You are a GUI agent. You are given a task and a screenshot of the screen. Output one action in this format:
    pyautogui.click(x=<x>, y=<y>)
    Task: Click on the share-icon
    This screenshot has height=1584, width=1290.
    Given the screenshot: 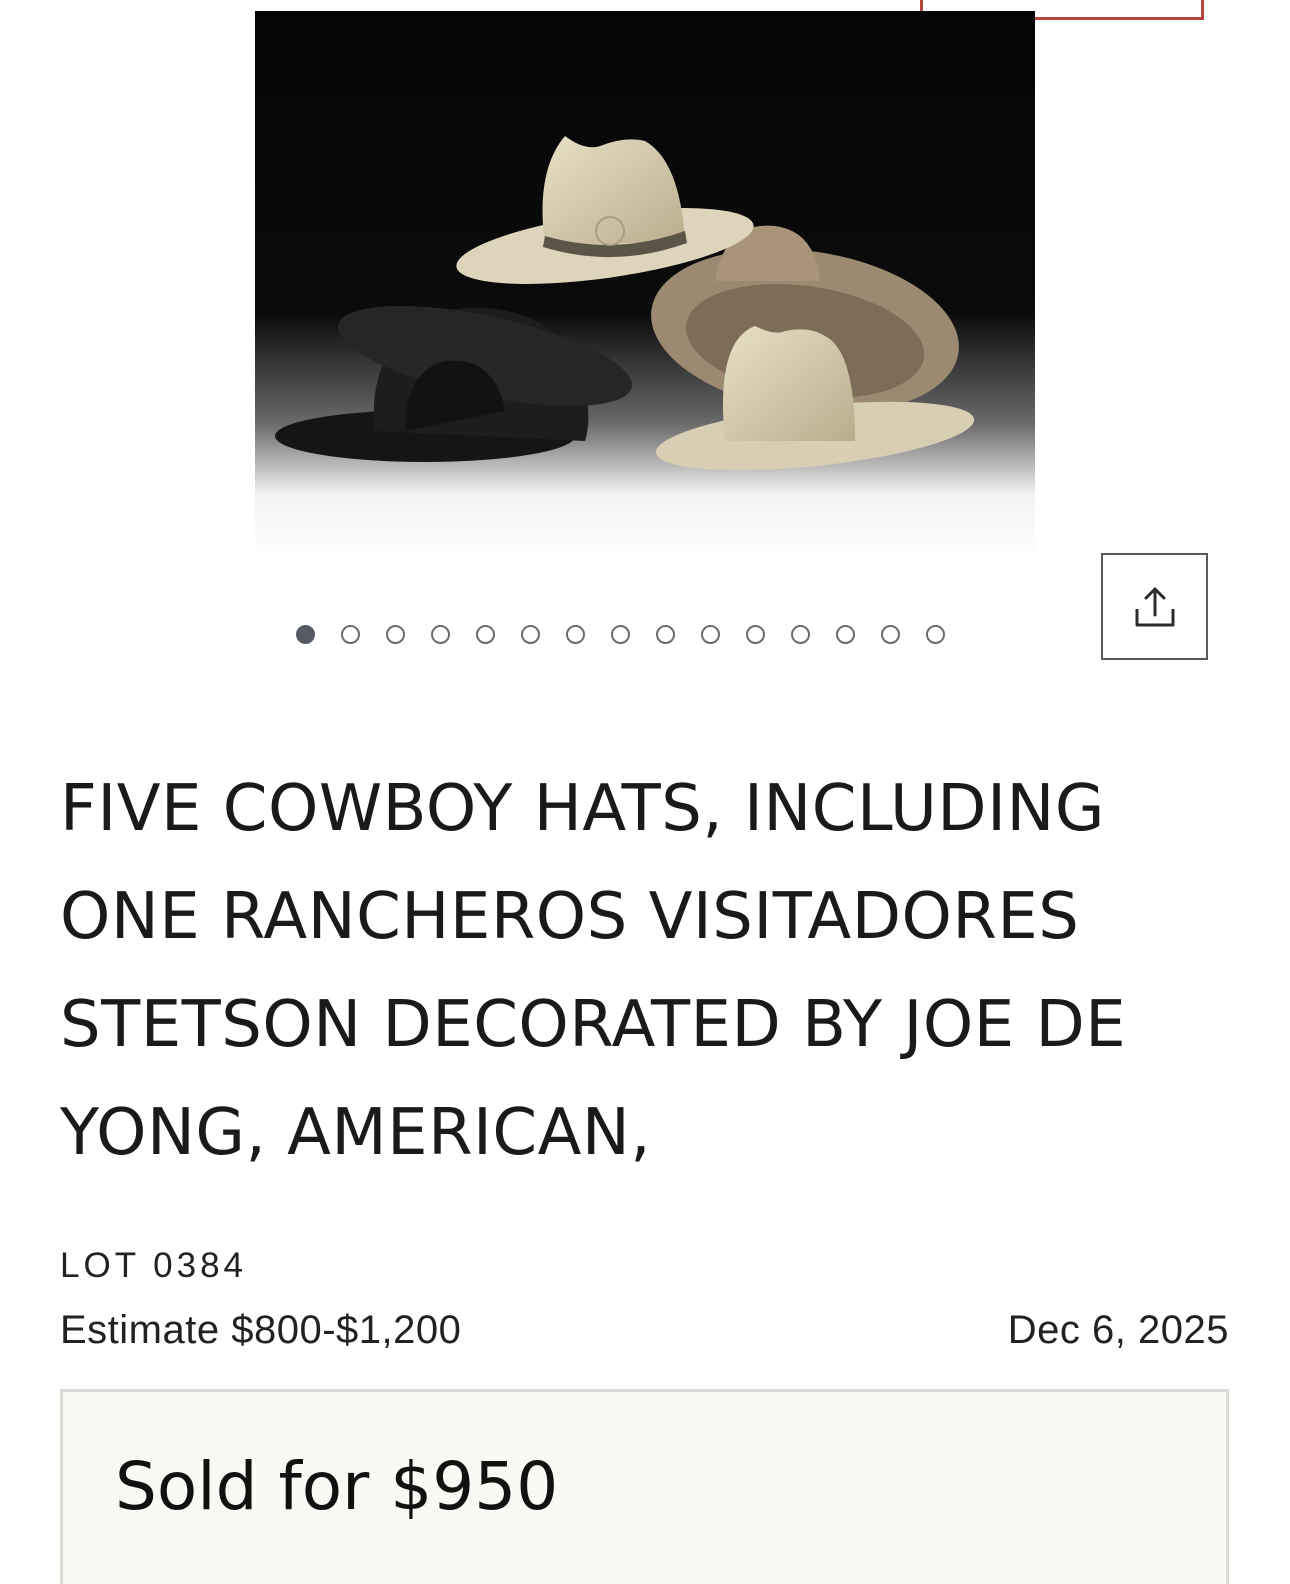 What is the action you would take?
    pyautogui.click(x=1154, y=606)
    